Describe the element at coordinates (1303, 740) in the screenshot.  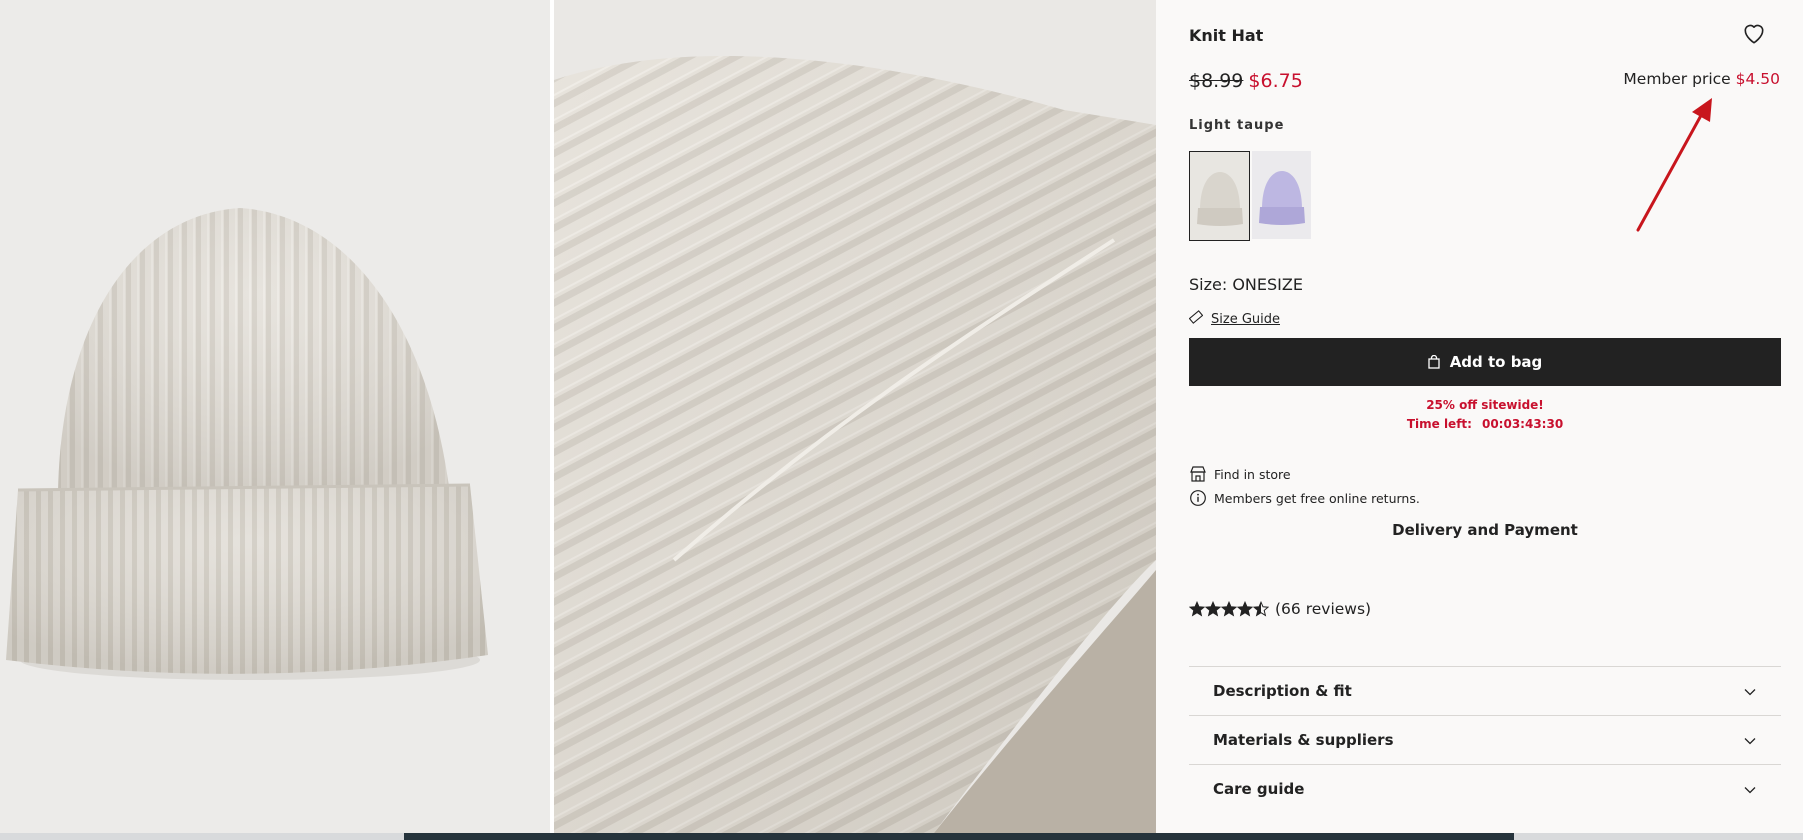
I see `accordion-label: Materials & suppliers` at that location.